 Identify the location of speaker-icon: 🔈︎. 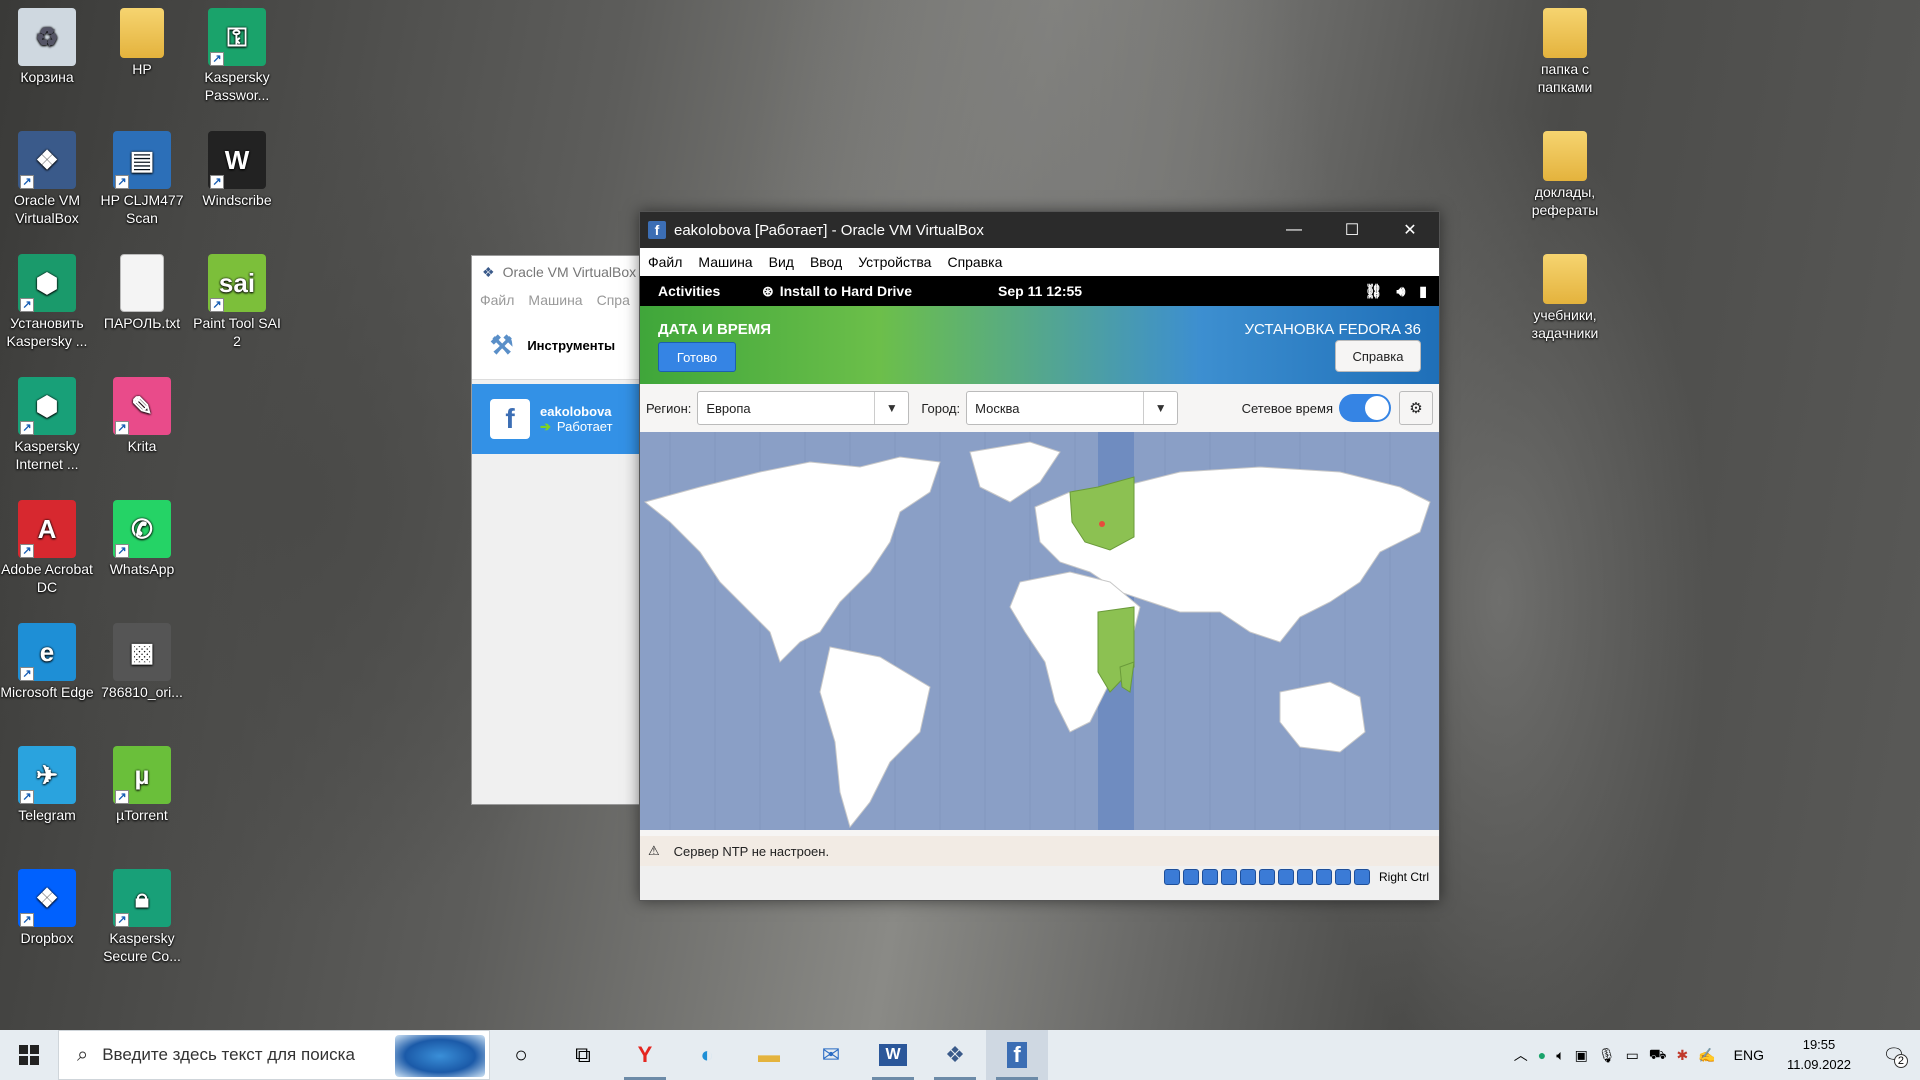
(1560, 1055).